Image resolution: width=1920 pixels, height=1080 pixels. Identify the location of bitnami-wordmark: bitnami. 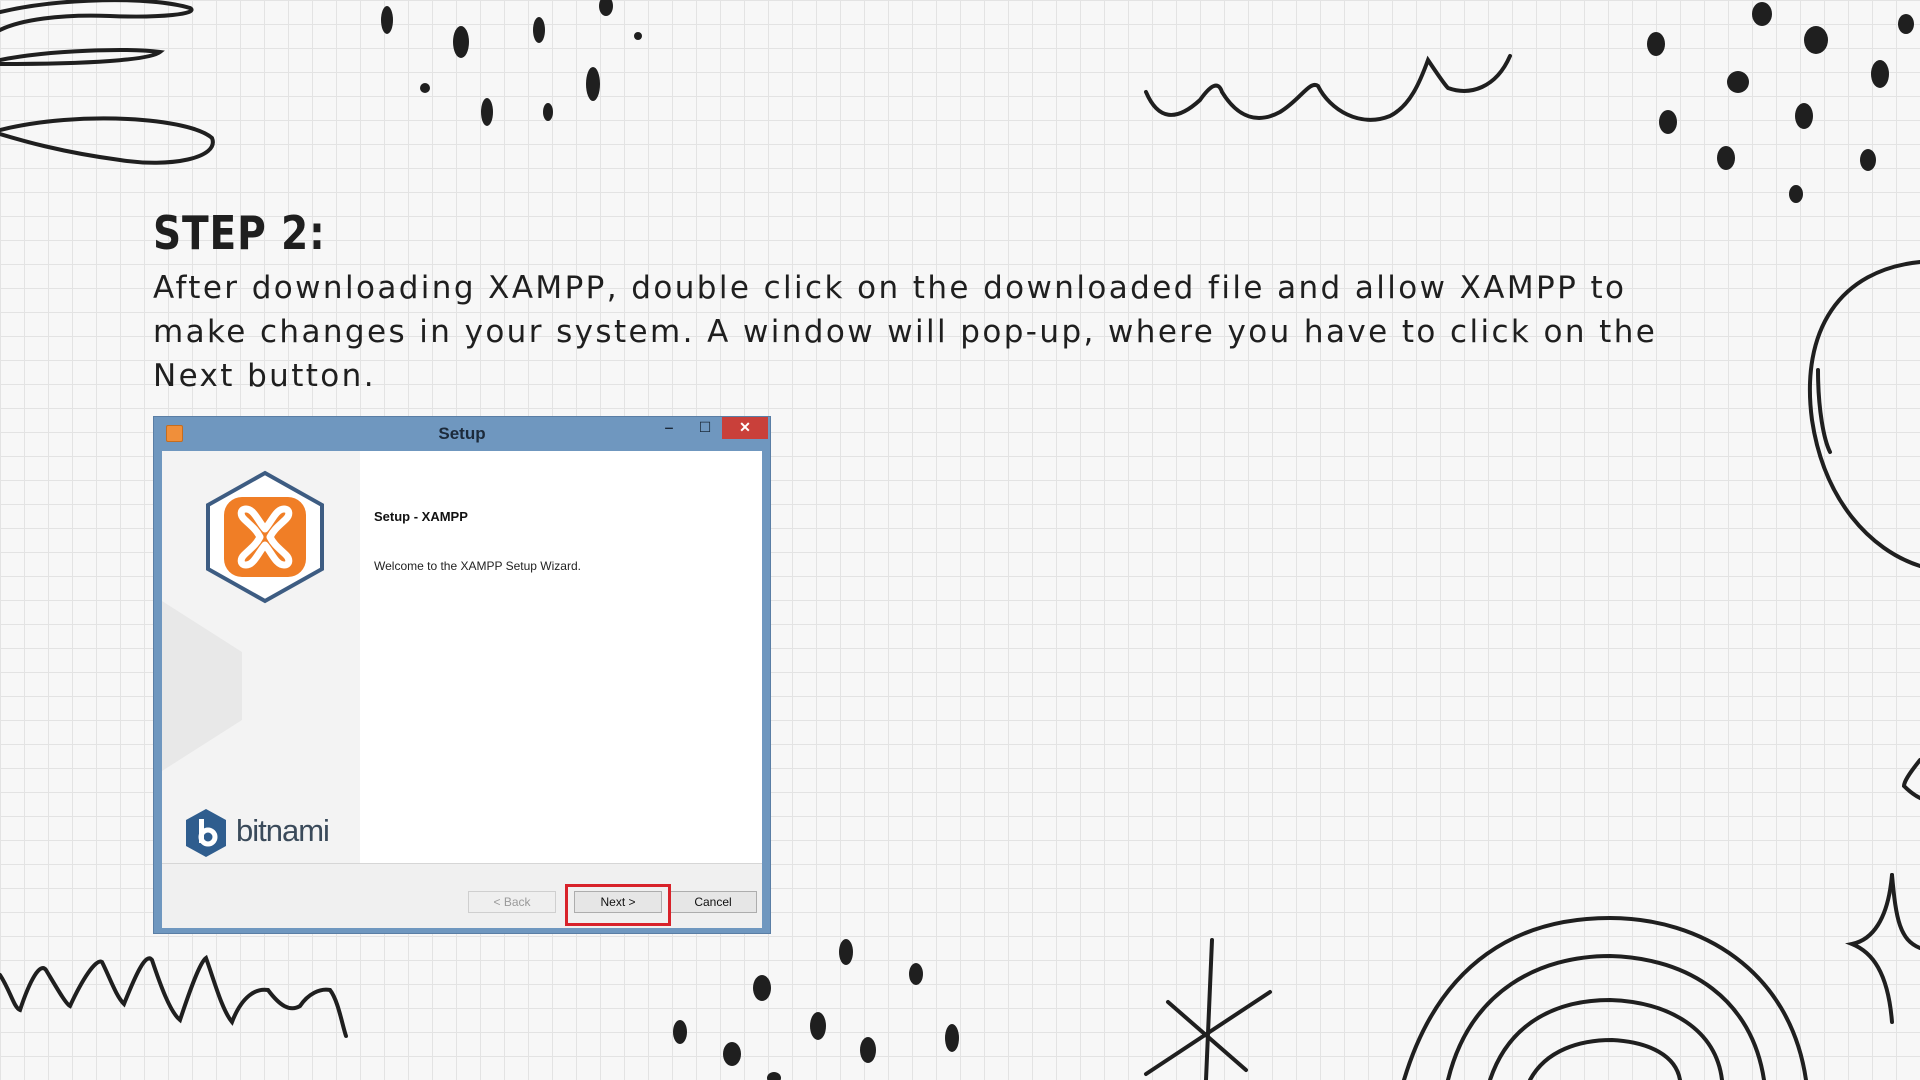
(283, 830).